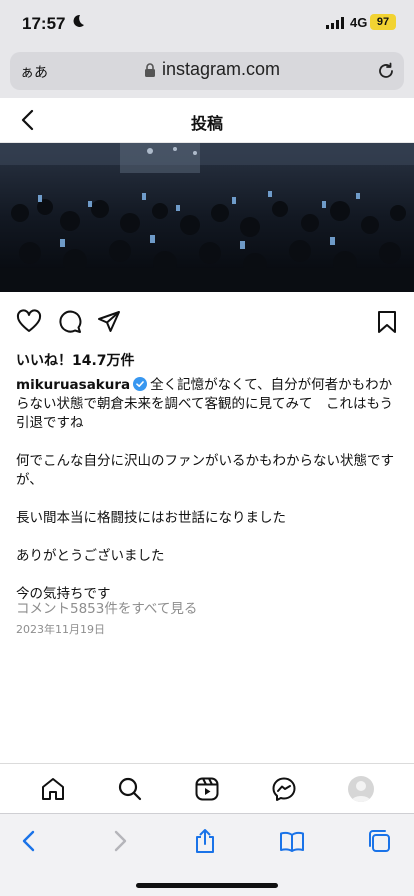  I want to click on home-icon, so click(53, 789).